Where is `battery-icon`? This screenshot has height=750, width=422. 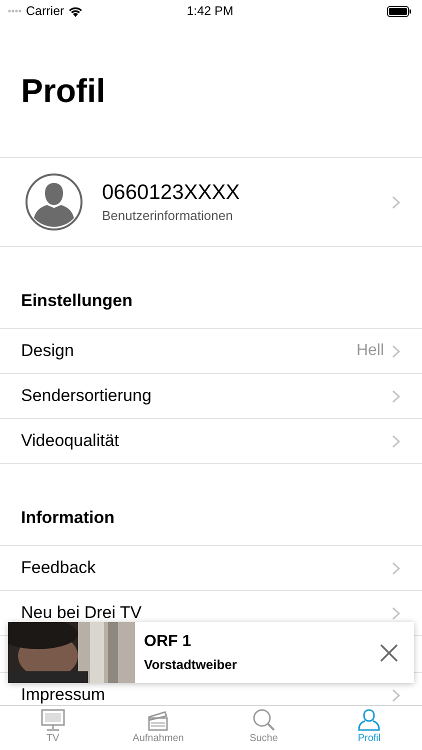
battery-icon is located at coordinates (399, 11).